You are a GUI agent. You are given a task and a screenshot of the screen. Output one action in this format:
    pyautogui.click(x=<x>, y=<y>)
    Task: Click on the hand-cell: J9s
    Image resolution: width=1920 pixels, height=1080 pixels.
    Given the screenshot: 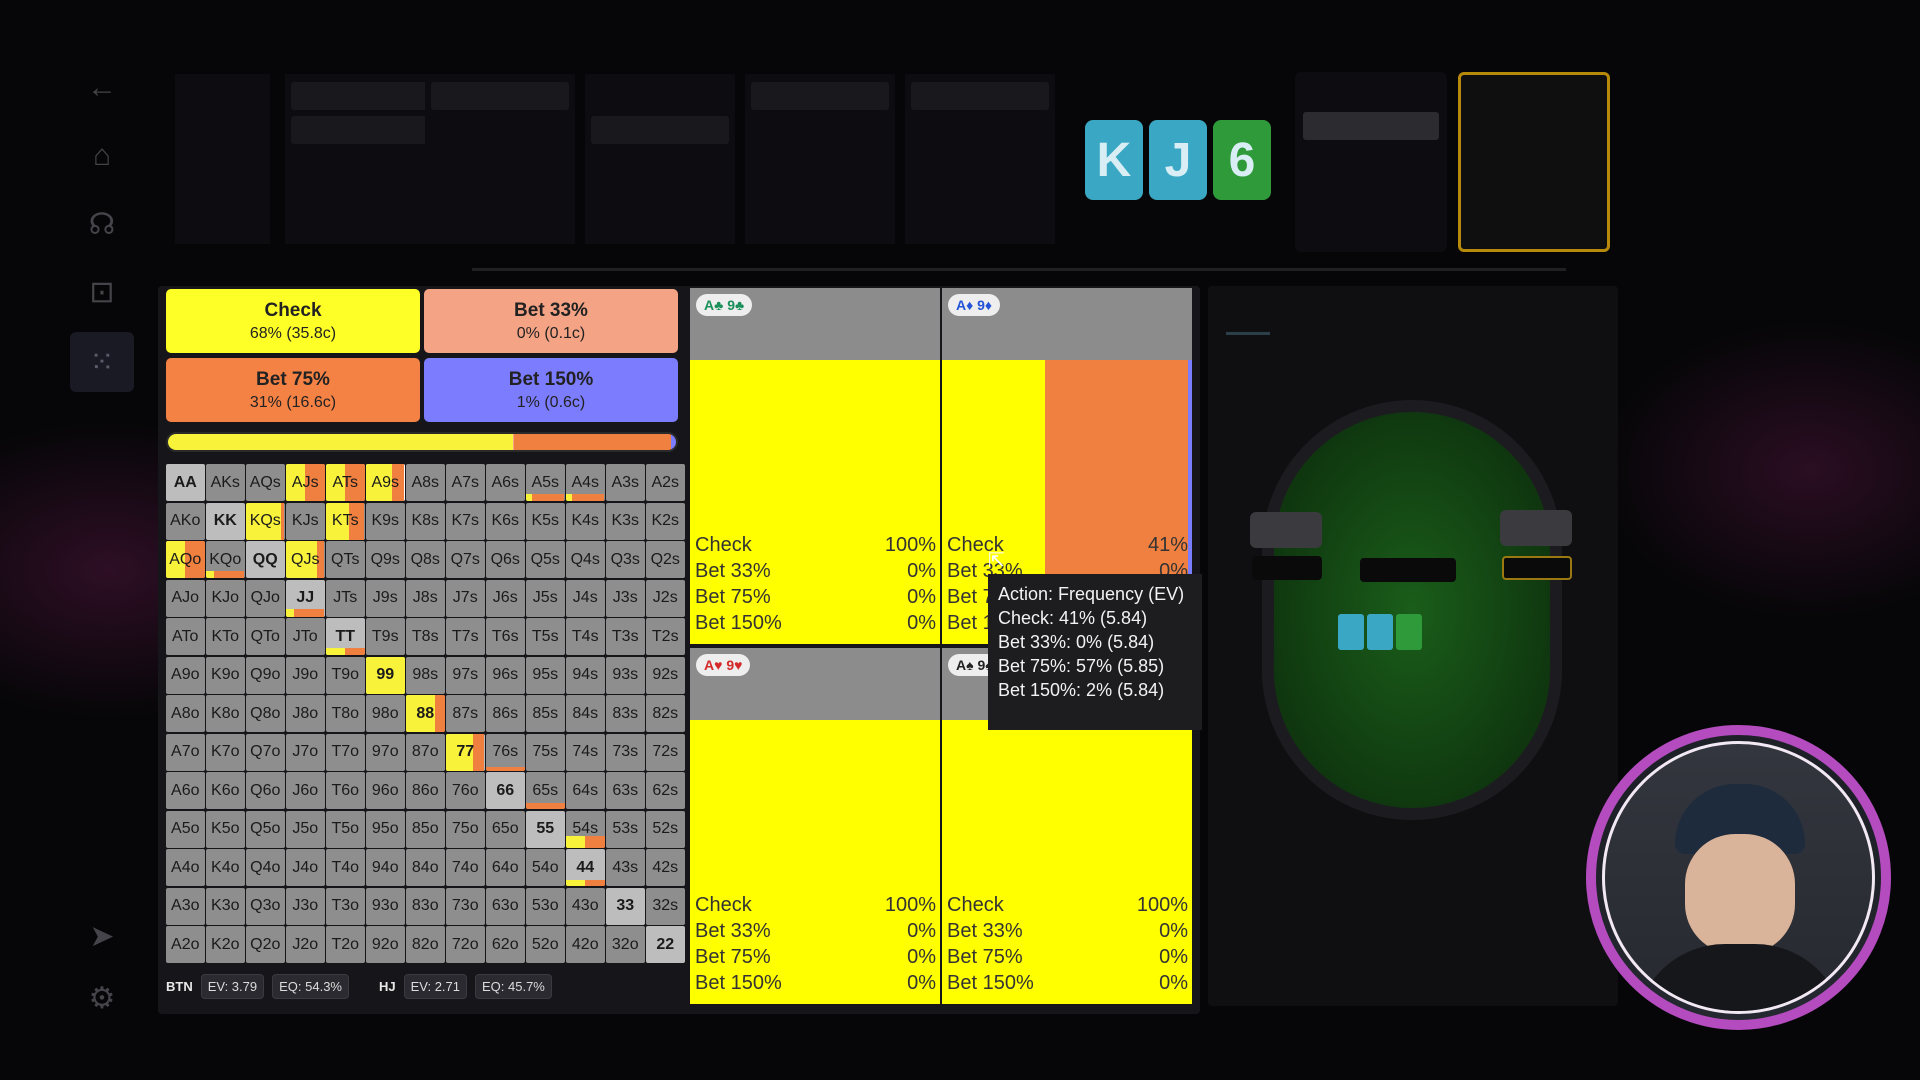 What is the action you would take?
    pyautogui.click(x=385, y=598)
    